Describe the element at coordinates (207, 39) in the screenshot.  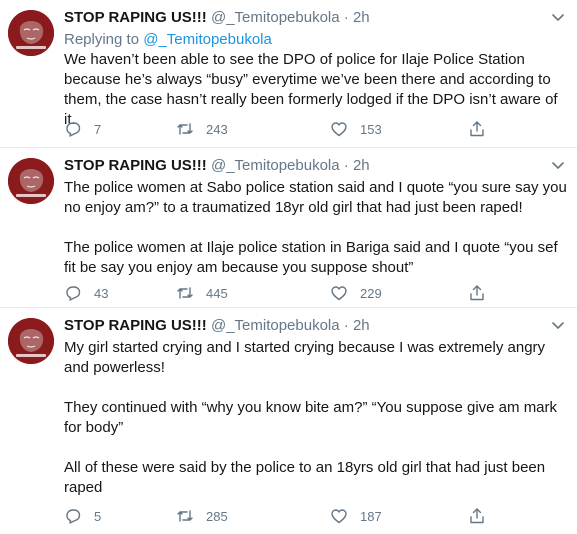
I see `replying-to-mention: @_Temitopebukola` at that location.